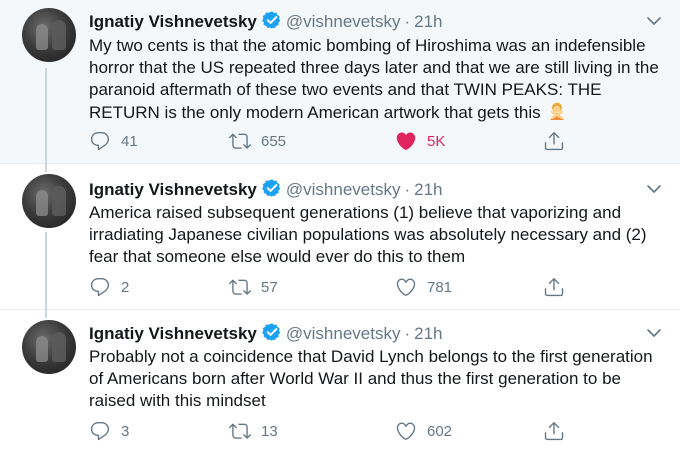 The image size is (680, 452). I want to click on like-button: 602, so click(423, 431).